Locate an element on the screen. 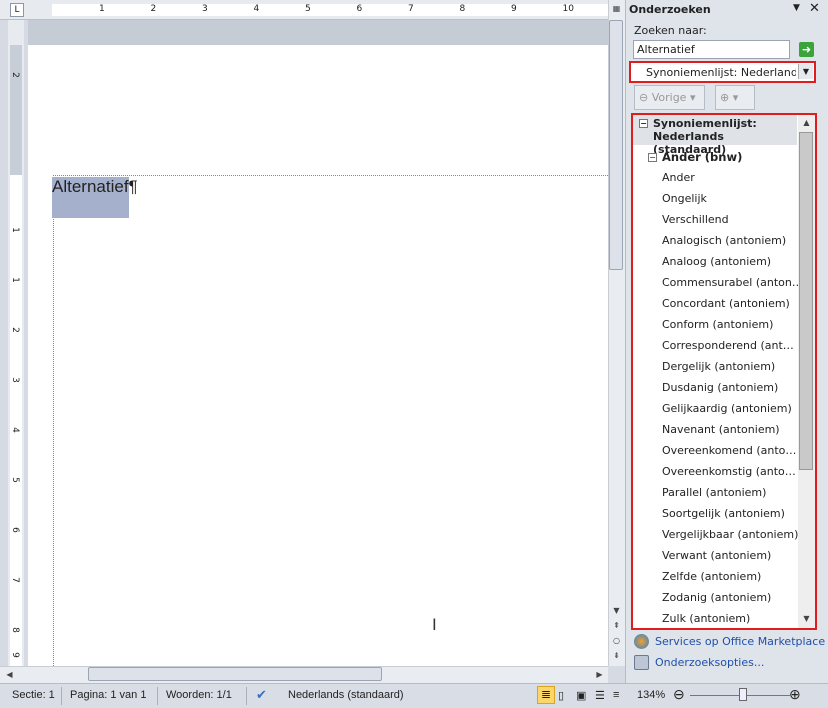 Image resolution: width=828 pixels, height=708 pixels. margin-guide is located at coordinates (53, 420).